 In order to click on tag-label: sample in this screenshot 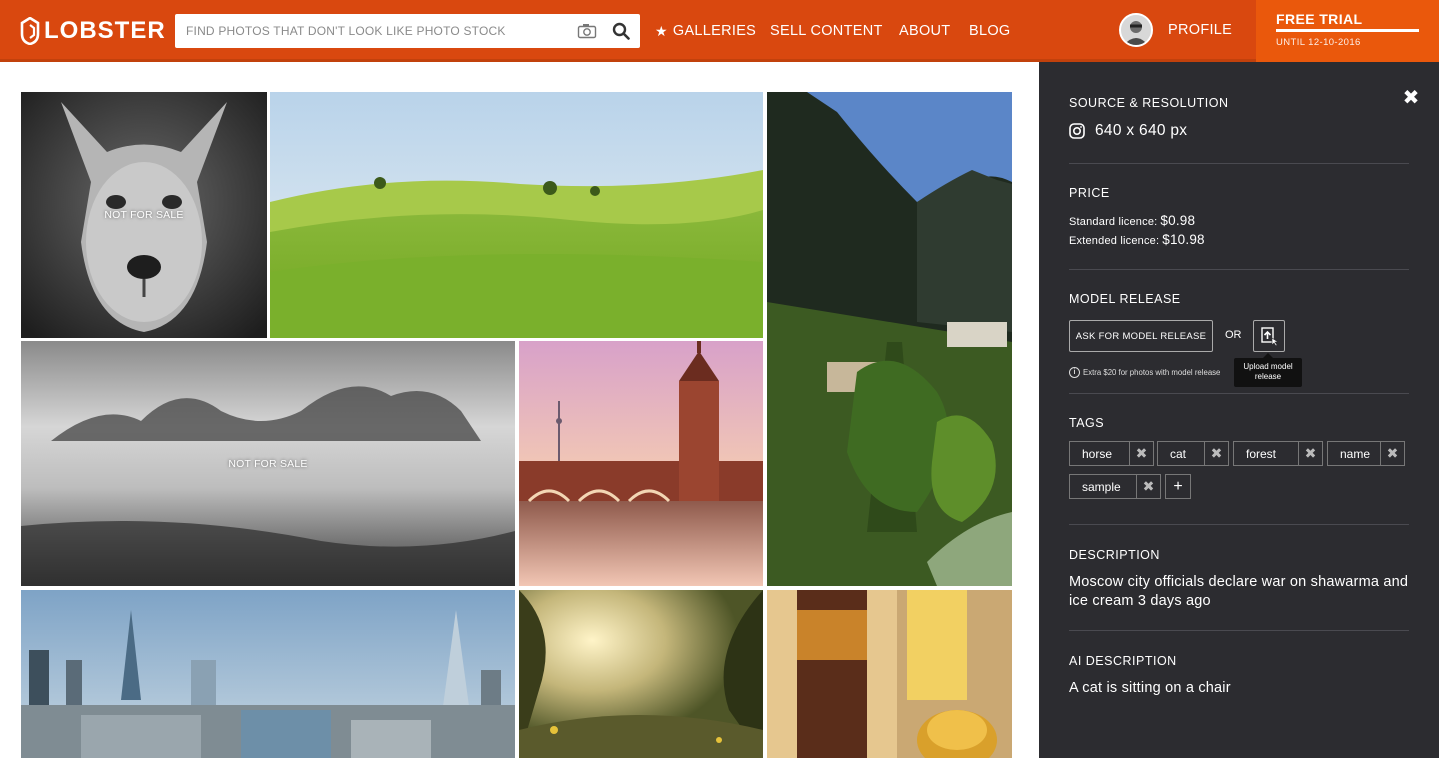, I will do `click(1101, 486)`.